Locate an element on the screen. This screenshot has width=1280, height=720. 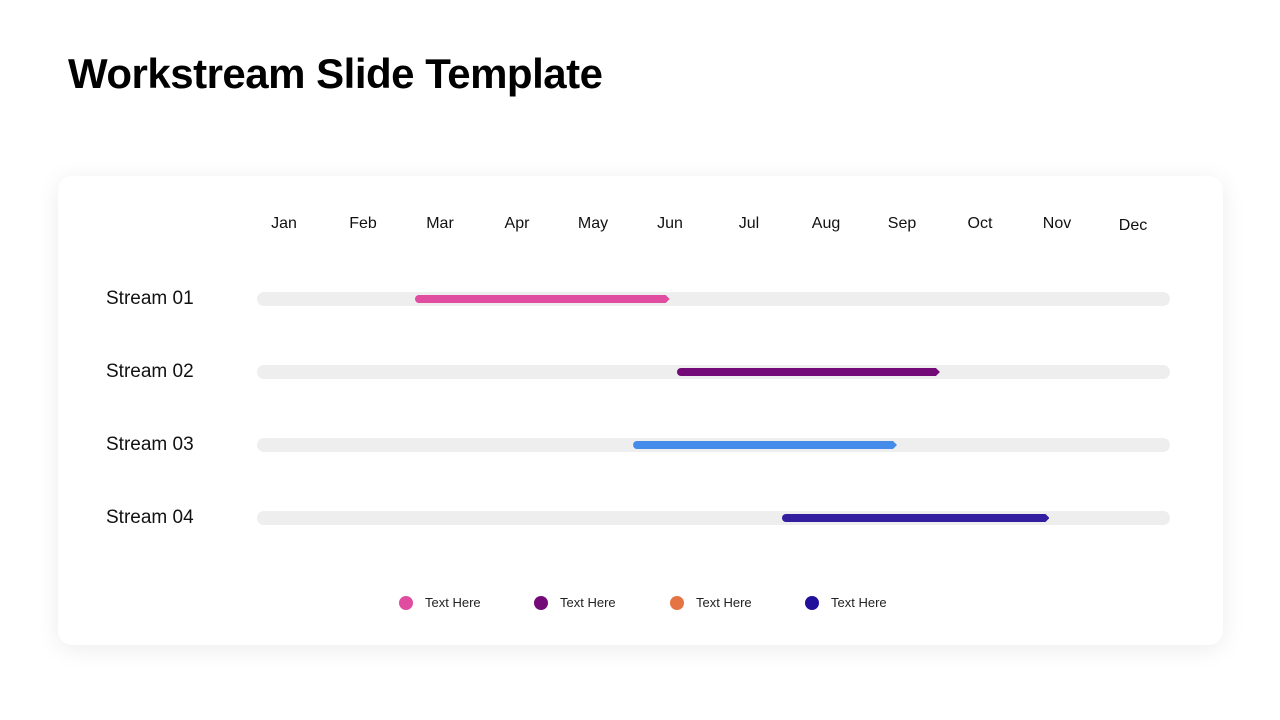
month-label-jul: Jul is located at coordinates (749, 223).